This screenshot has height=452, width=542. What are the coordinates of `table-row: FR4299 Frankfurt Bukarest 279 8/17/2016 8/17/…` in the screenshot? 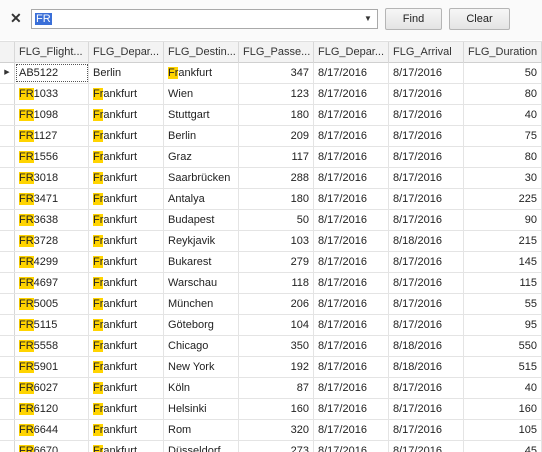 It's located at (271, 262).